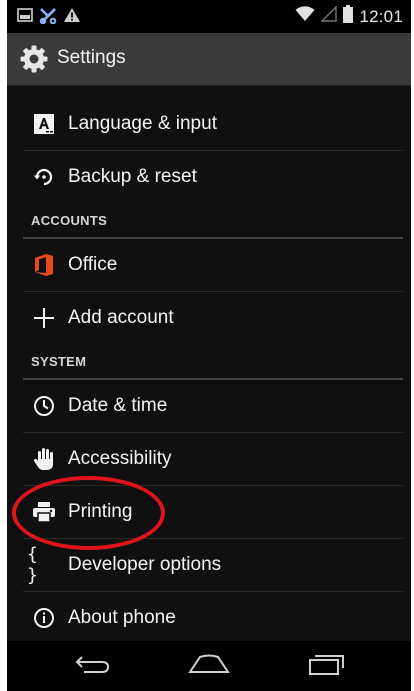 The width and height of the screenshot is (414, 691). What do you see at coordinates (44, 512) in the screenshot?
I see `printer-icon` at bounding box center [44, 512].